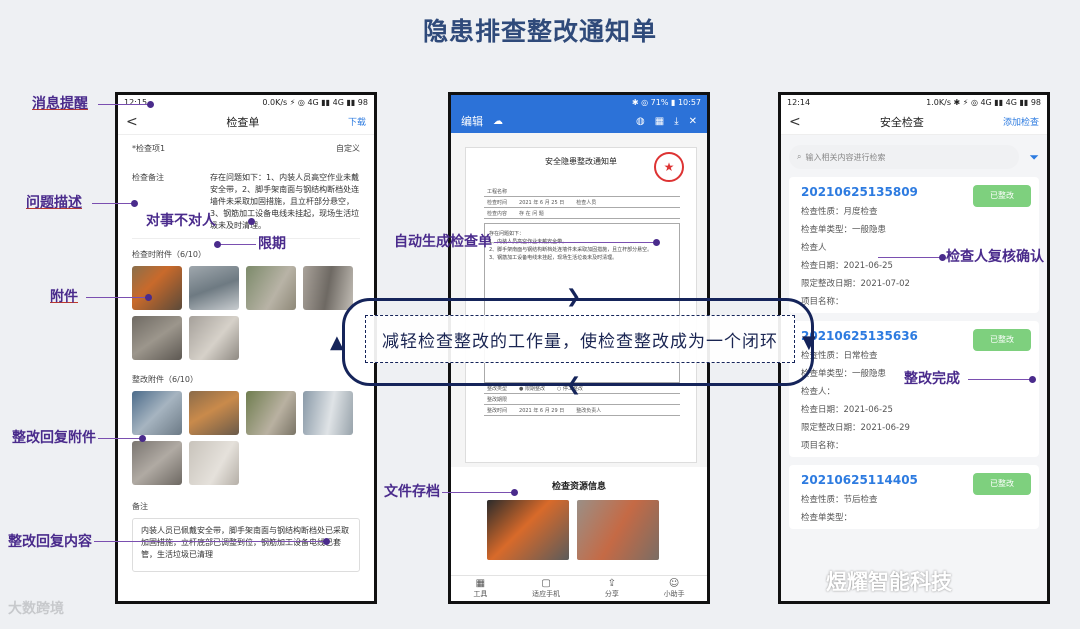 Image resolution: width=1080 pixels, height=629 pixels. Describe the element at coordinates (140, 506) in the screenshot. I see `note-label: 备注` at that location.